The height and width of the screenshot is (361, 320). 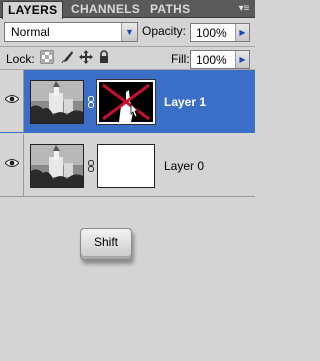 What do you see at coordinates (180, 59) in the screenshot?
I see `fill-label: Fill:` at bounding box center [180, 59].